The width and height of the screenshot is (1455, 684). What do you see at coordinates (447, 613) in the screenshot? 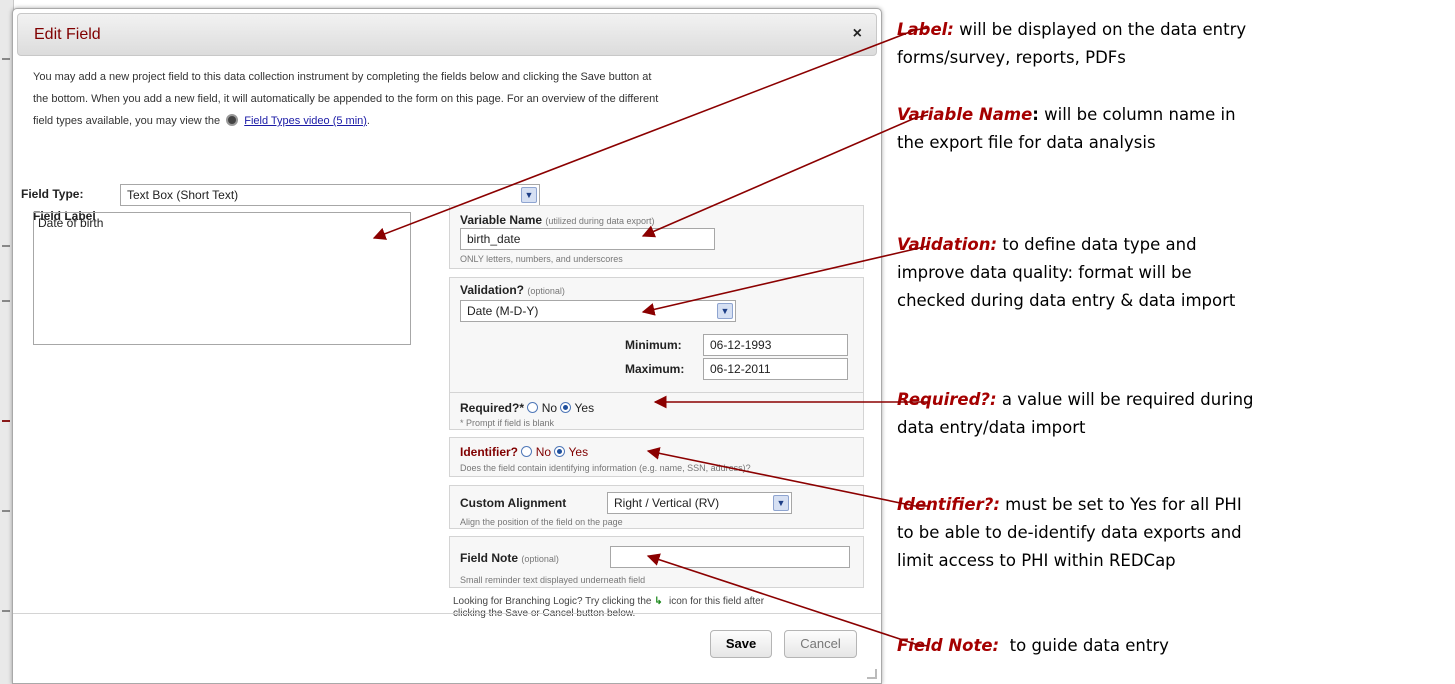
I see `footer-divider` at bounding box center [447, 613].